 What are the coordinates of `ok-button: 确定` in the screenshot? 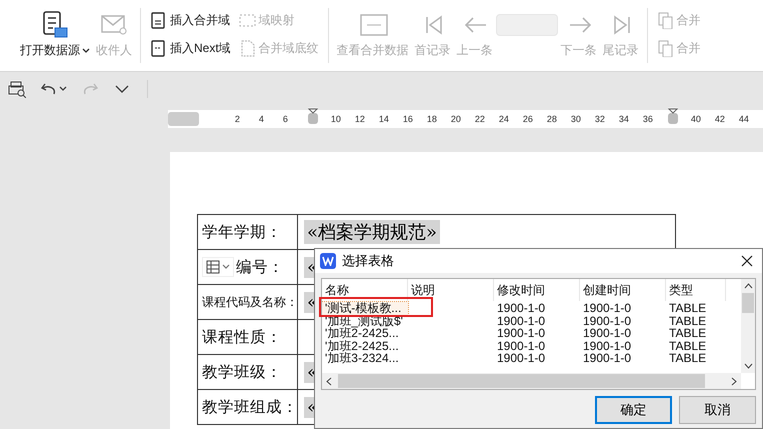 It's located at (633, 410).